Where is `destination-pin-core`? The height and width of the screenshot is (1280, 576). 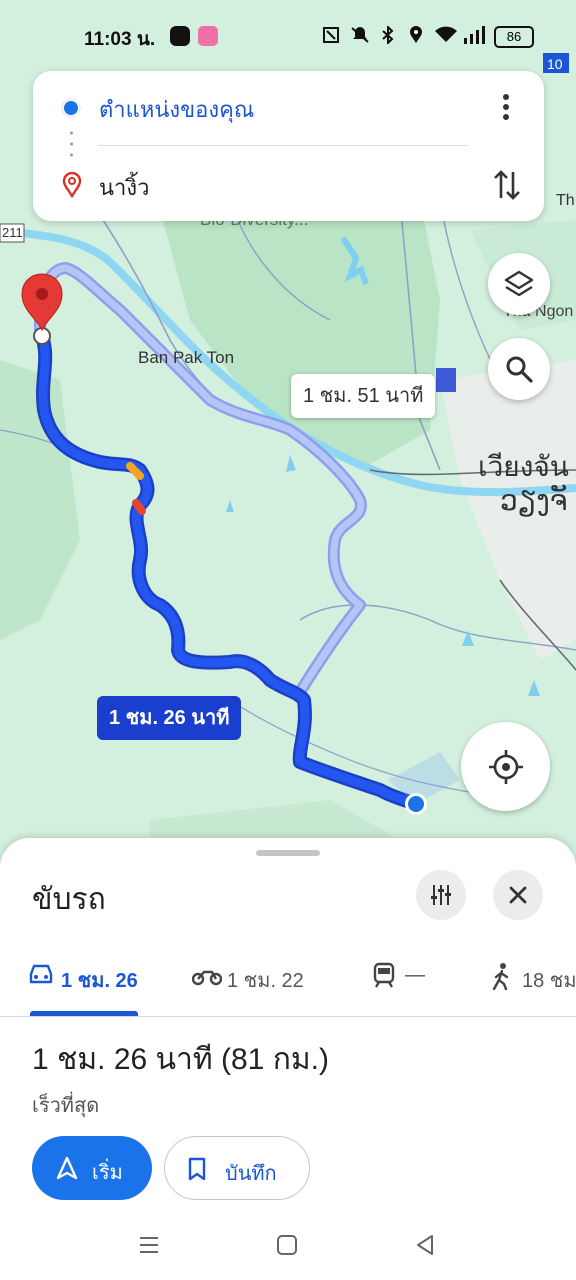 destination-pin-core is located at coordinates (42, 294).